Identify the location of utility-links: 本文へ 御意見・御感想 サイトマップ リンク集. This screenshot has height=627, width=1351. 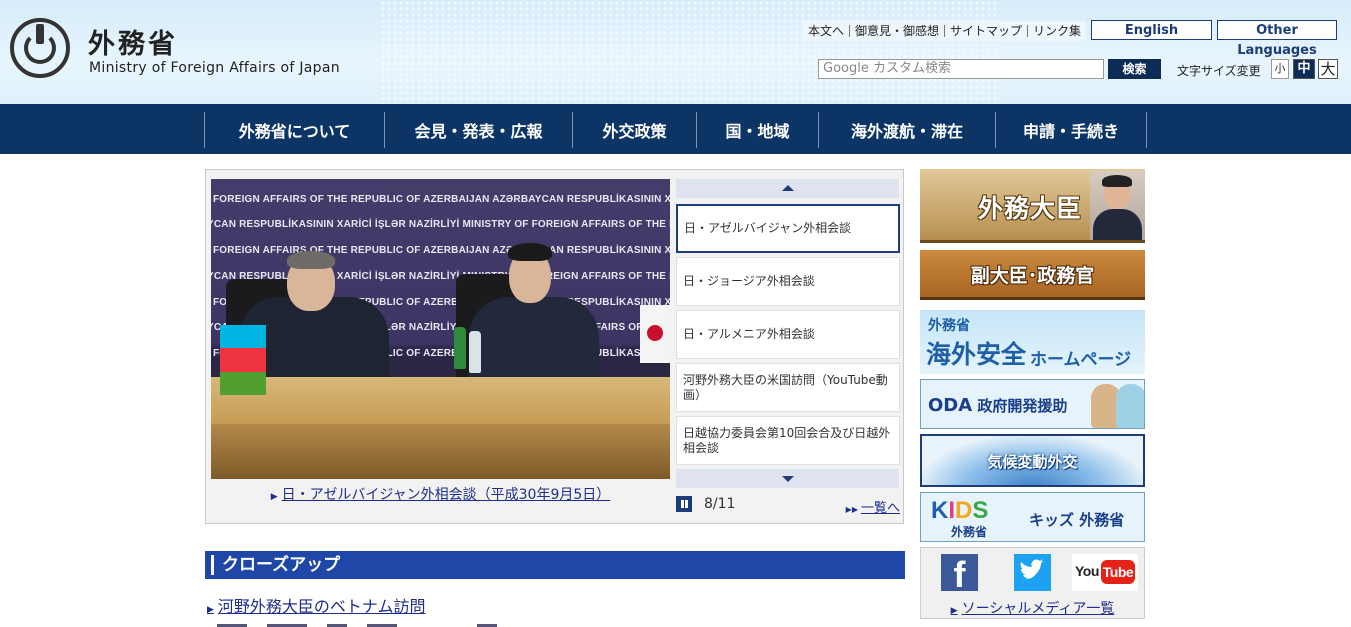
(945, 31).